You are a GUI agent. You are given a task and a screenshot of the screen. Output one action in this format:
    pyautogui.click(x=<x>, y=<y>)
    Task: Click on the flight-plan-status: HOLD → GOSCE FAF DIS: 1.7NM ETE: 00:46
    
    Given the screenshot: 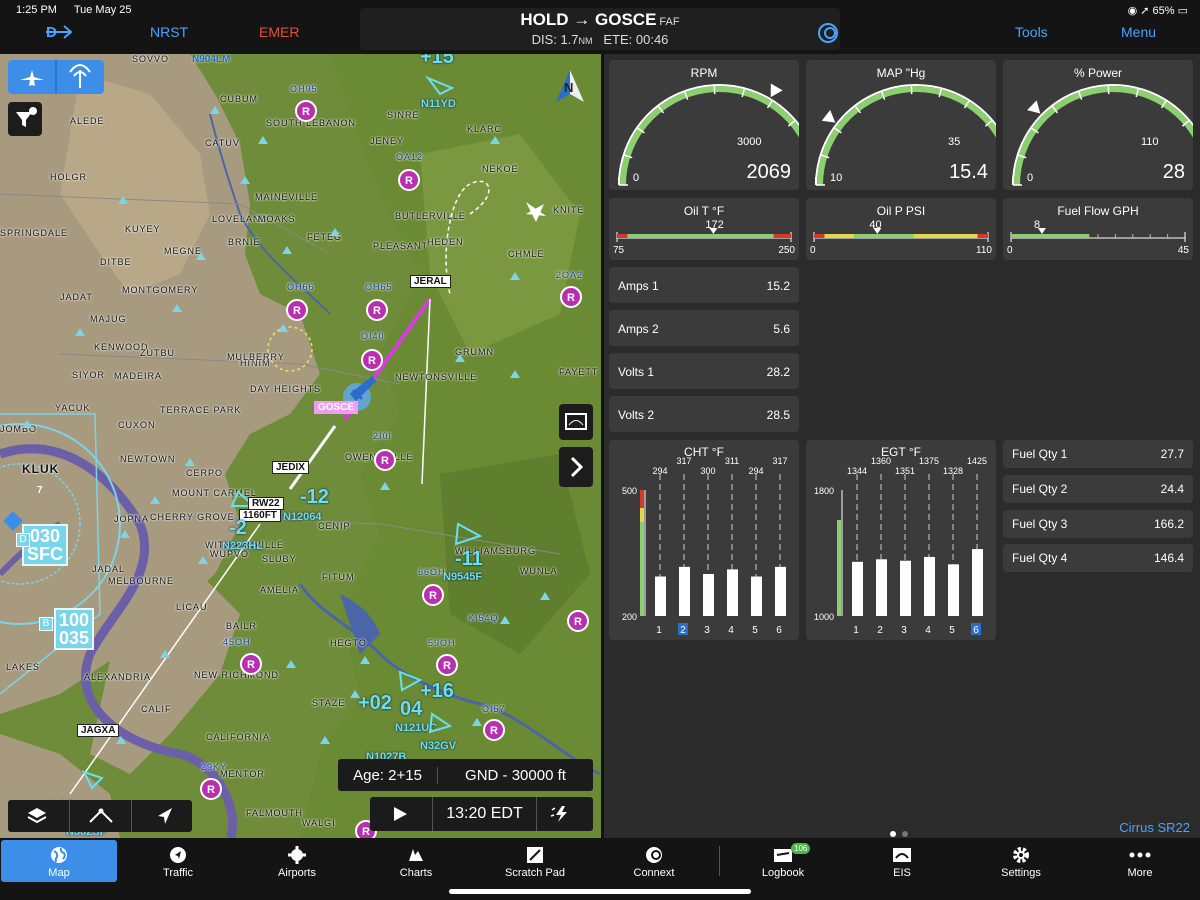 What is the action you would take?
    pyautogui.click(x=600, y=29)
    